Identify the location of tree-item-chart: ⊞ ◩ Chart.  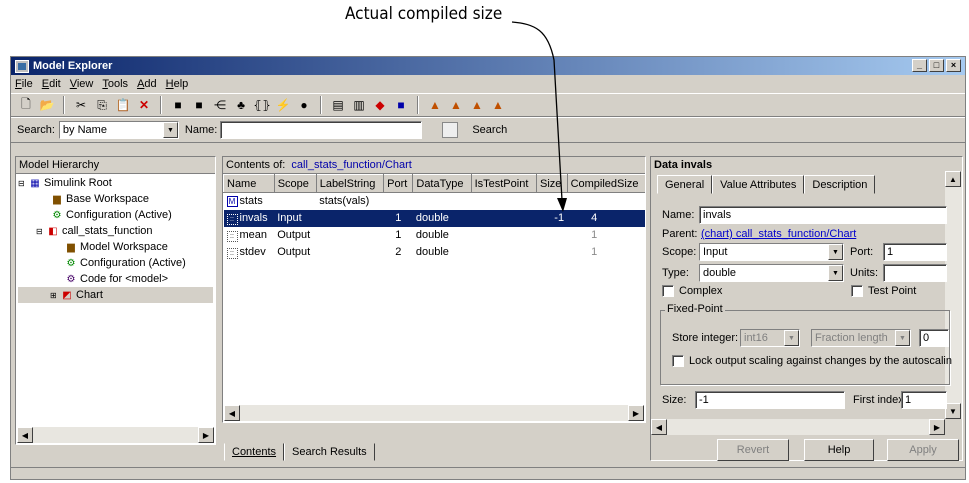
(115, 295).